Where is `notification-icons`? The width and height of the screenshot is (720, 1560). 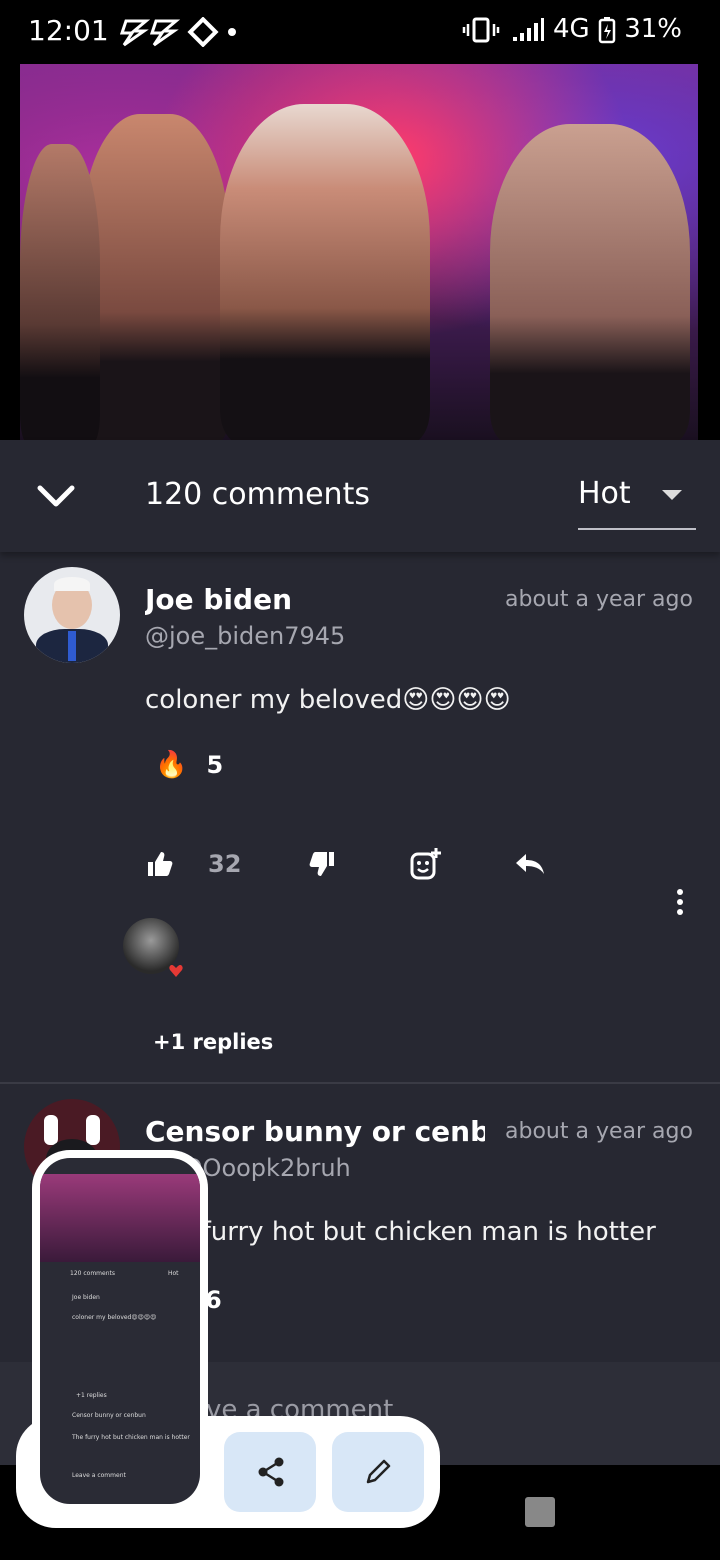 notification-icons is located at coordinates (179, 31).